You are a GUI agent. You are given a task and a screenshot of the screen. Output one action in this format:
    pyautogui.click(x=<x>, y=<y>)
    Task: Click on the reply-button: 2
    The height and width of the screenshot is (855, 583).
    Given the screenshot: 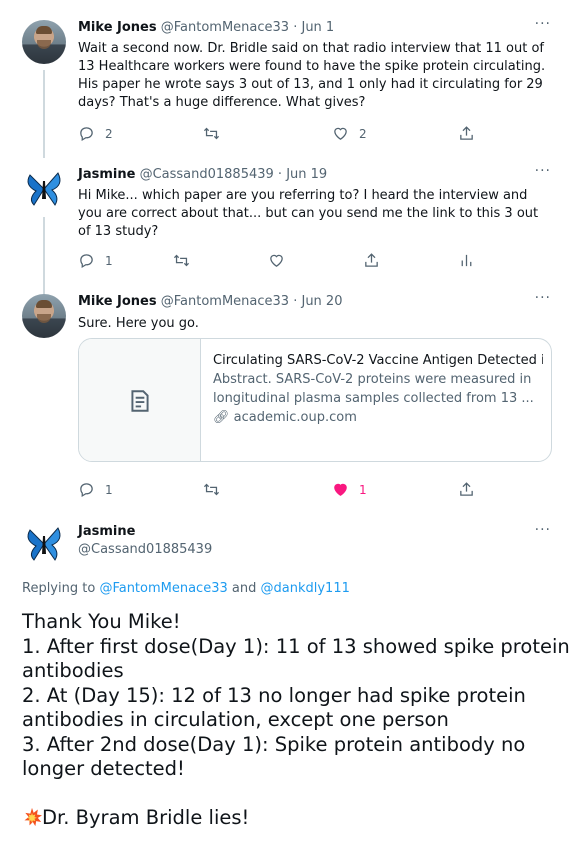 What is the action you would take?
    pyautogui.click(x=95, y=133)
    